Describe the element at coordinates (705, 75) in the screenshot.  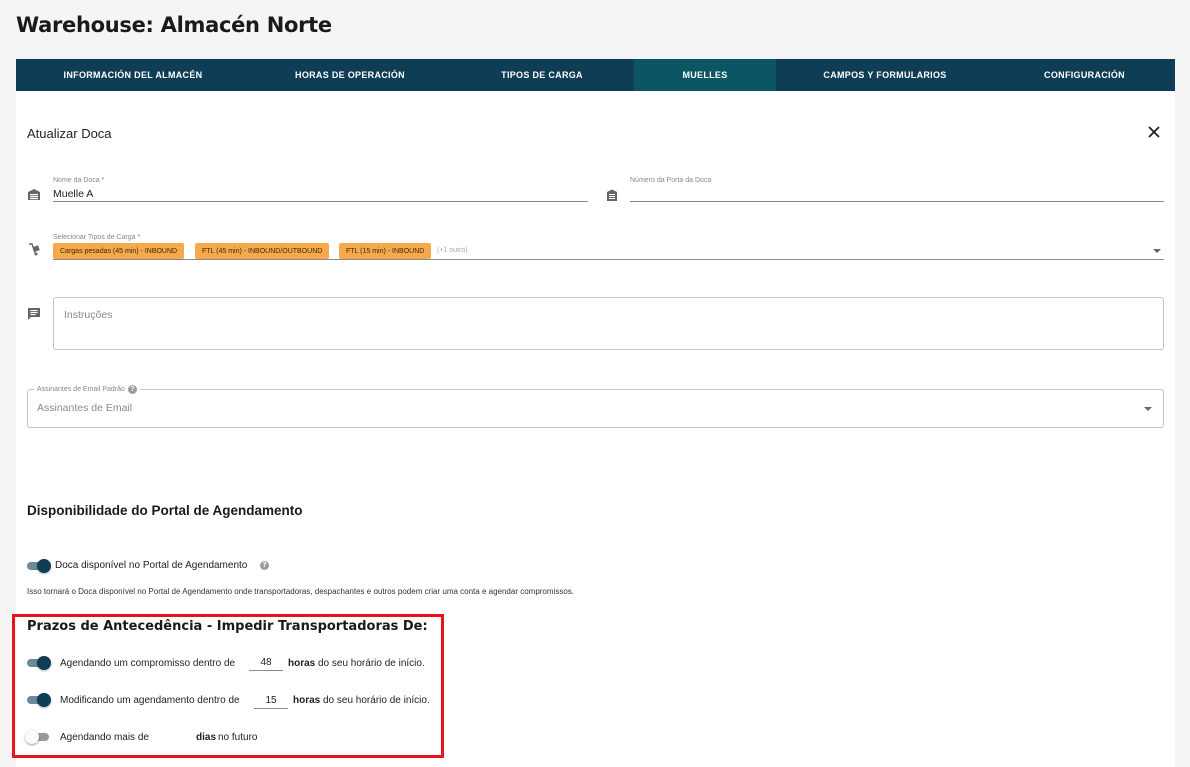
I see `tab-docks: MUELLES` at that location.